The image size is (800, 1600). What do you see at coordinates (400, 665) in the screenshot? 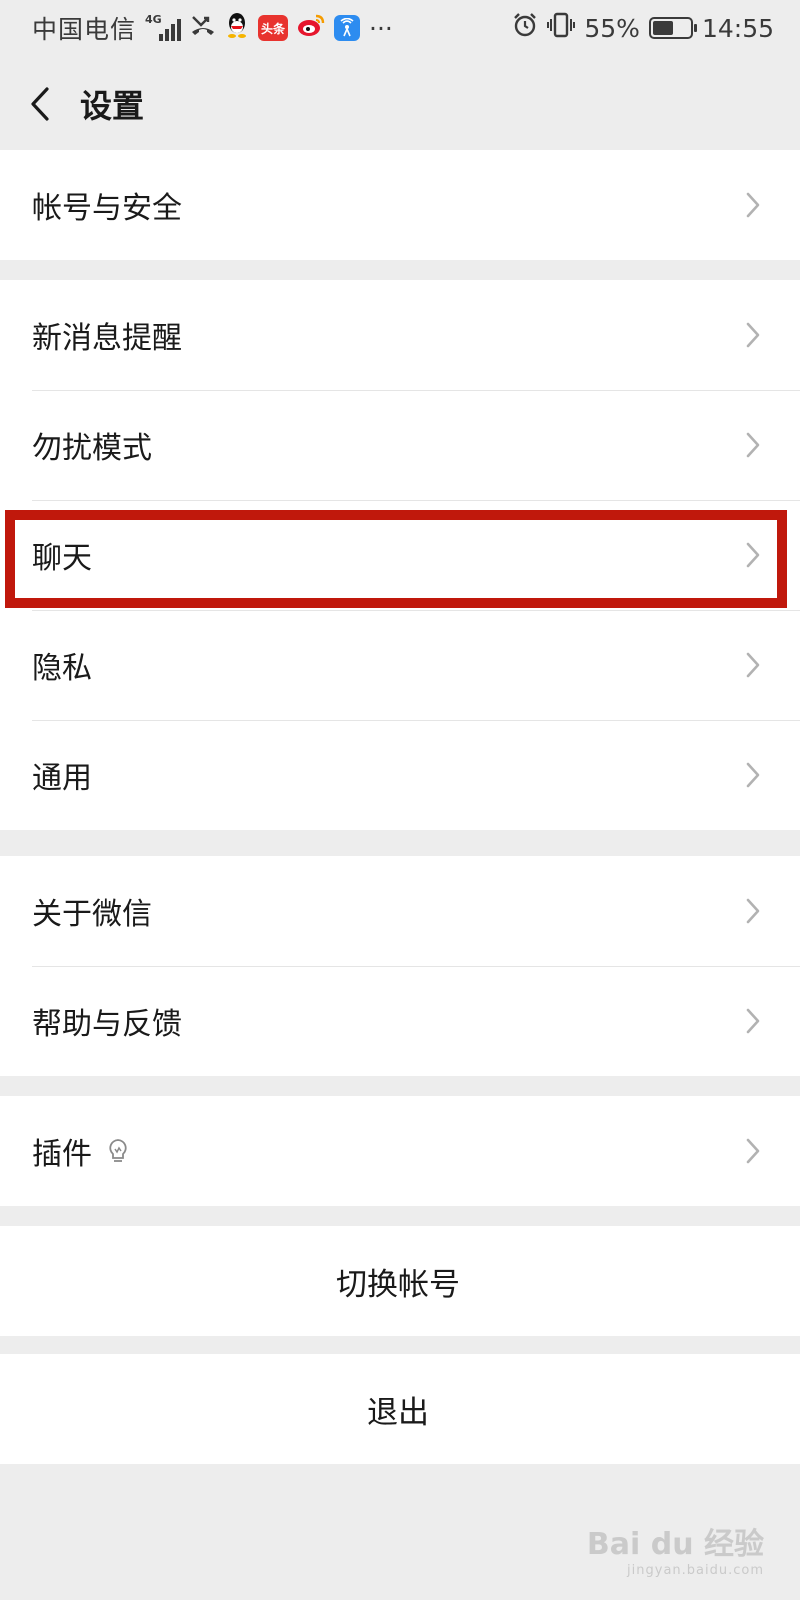
I see `menu-item-privacy: 隐私` at bounding box center [400, 665].